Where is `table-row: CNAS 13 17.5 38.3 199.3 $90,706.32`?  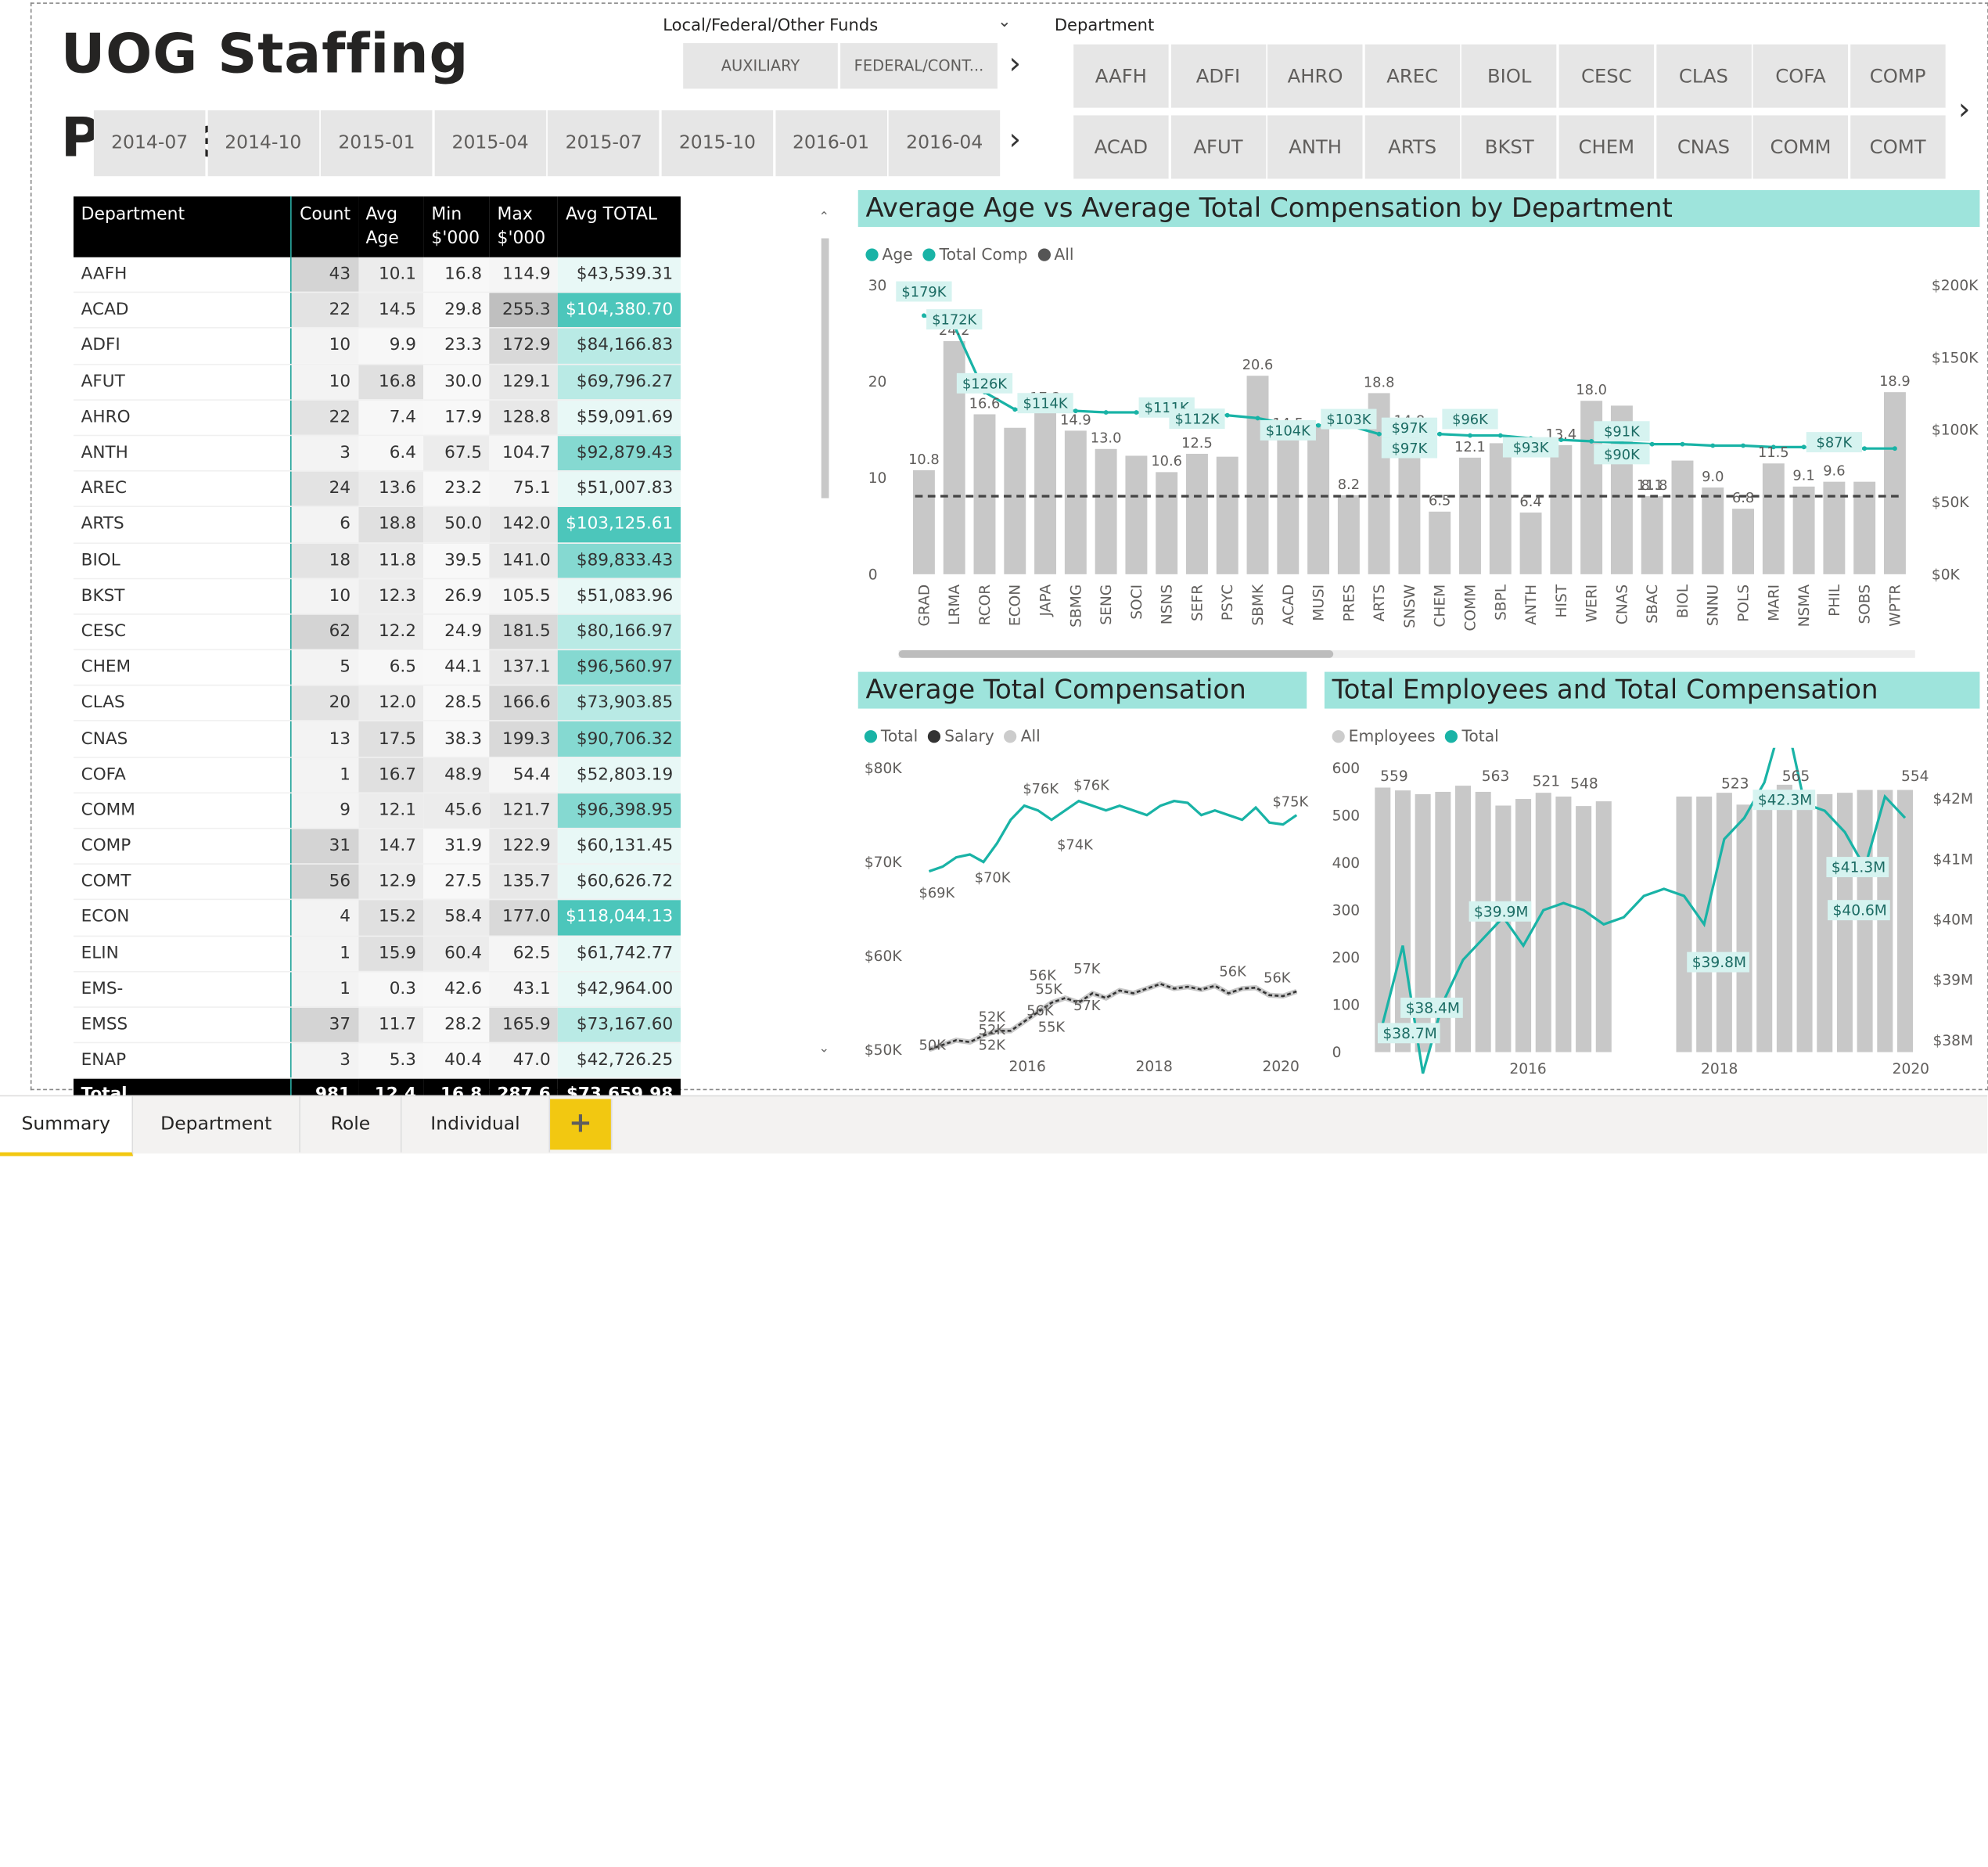
table-row: CNAS 13 17.5 38.3 199.3 $90,706.32 is located at coordinates (377, 739).